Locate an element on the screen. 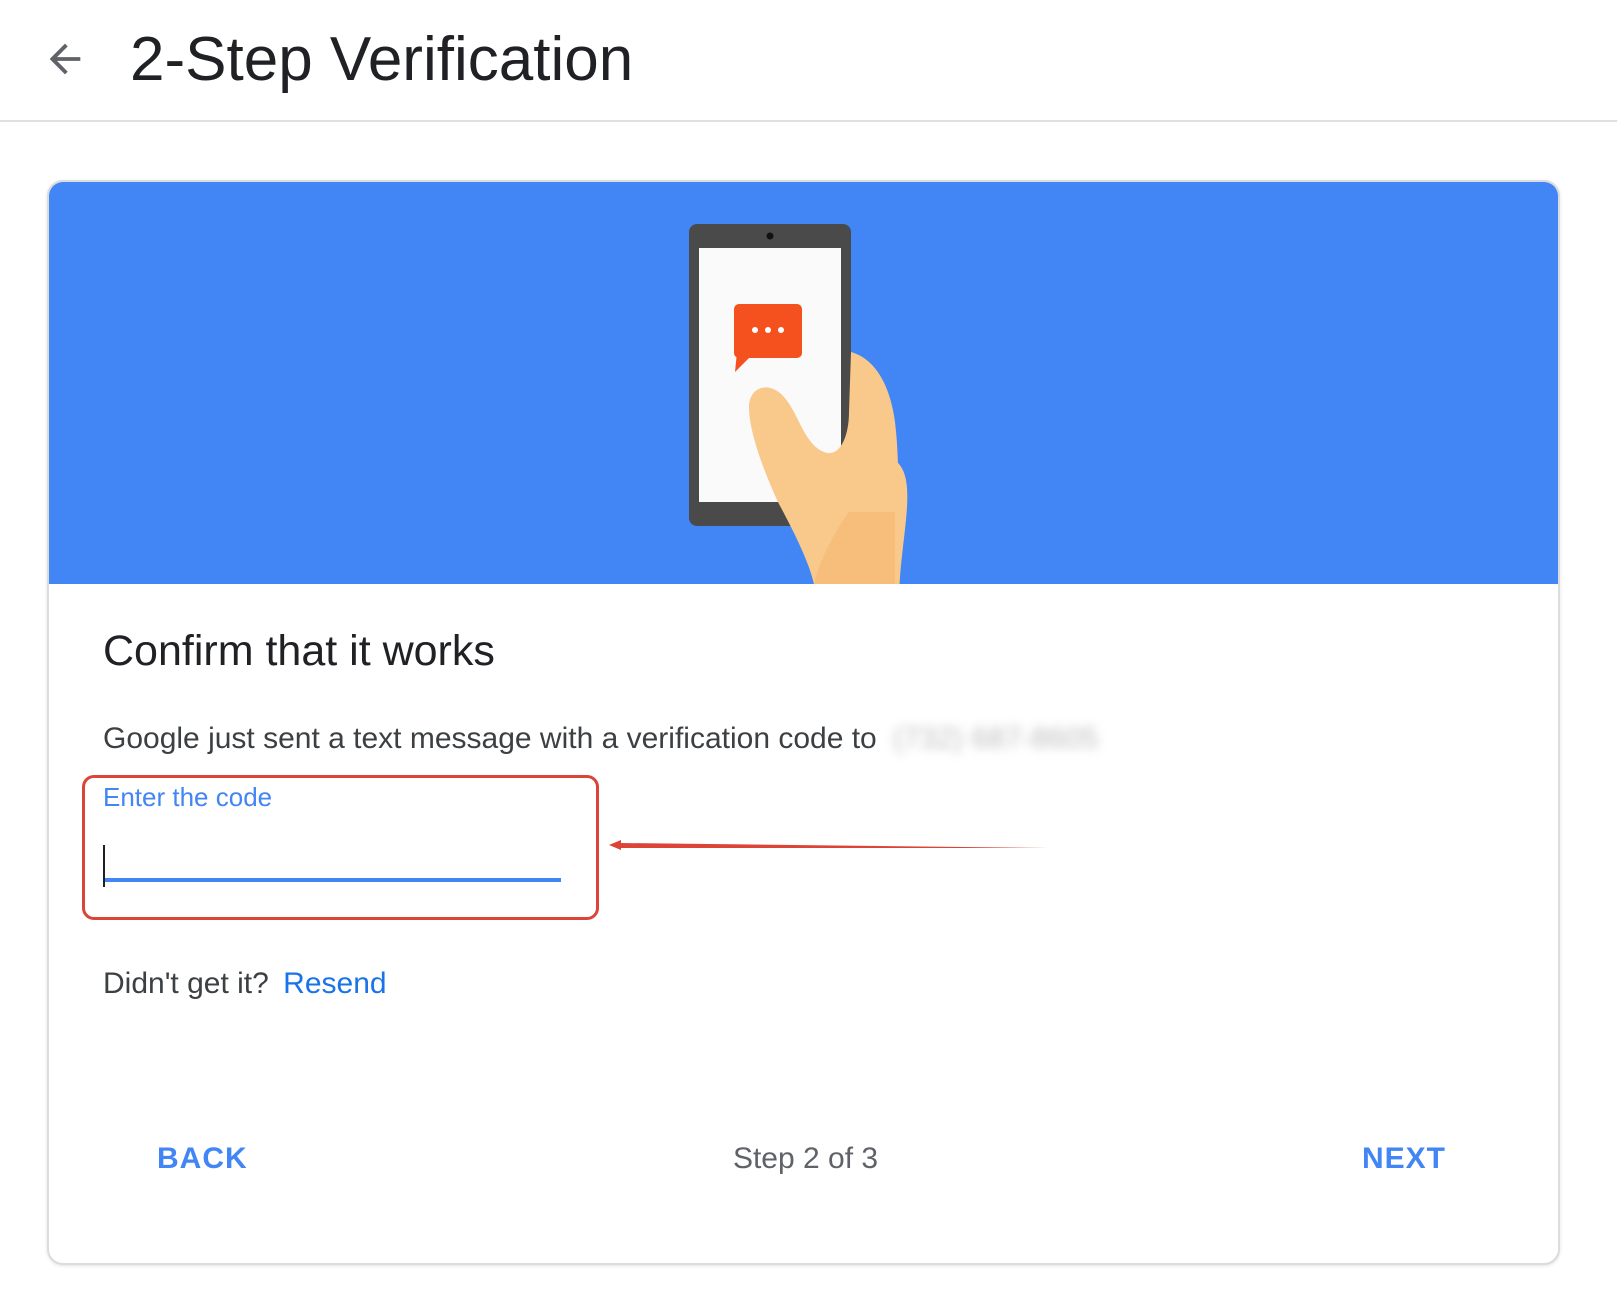  card-title: Confirm that it works is located at coordinates (299, 651).